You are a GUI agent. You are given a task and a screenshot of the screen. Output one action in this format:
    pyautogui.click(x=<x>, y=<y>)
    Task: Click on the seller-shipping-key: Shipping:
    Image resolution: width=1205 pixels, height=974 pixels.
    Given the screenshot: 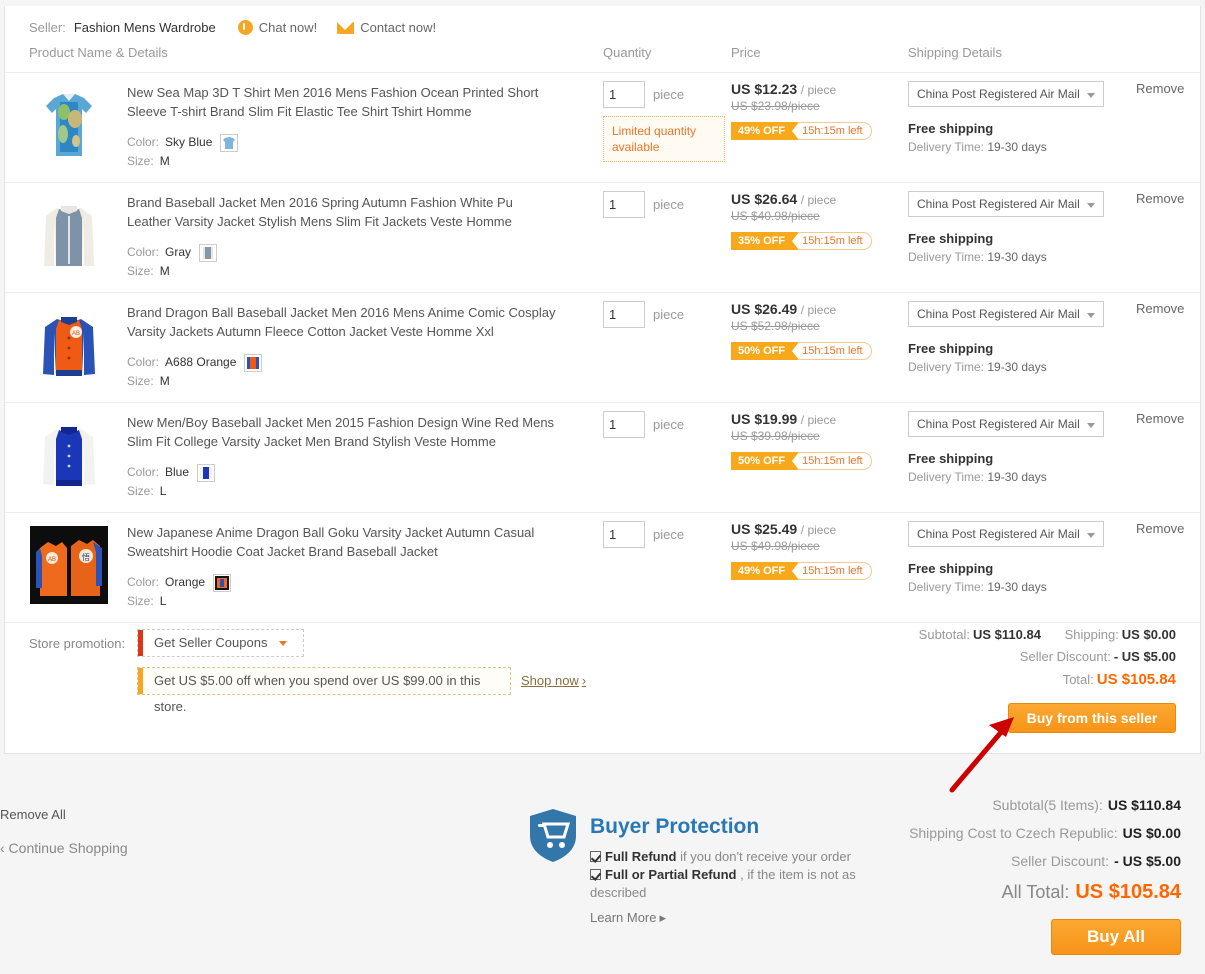 What is the action you would take?
    pyautogui.click(x=1091, y=634)
    